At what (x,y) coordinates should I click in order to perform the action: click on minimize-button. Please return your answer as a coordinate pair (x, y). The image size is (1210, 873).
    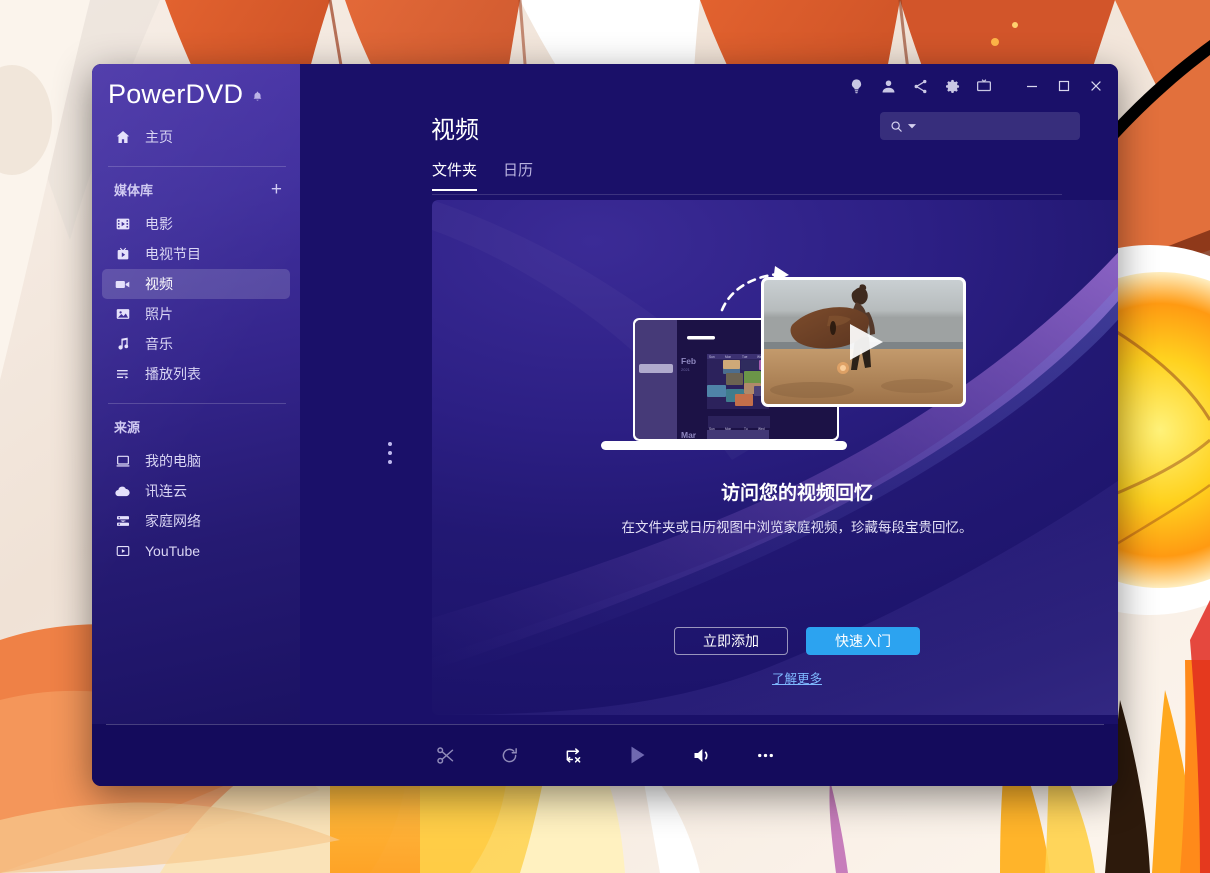
    Looking at the image, I should click on (1032, 86).